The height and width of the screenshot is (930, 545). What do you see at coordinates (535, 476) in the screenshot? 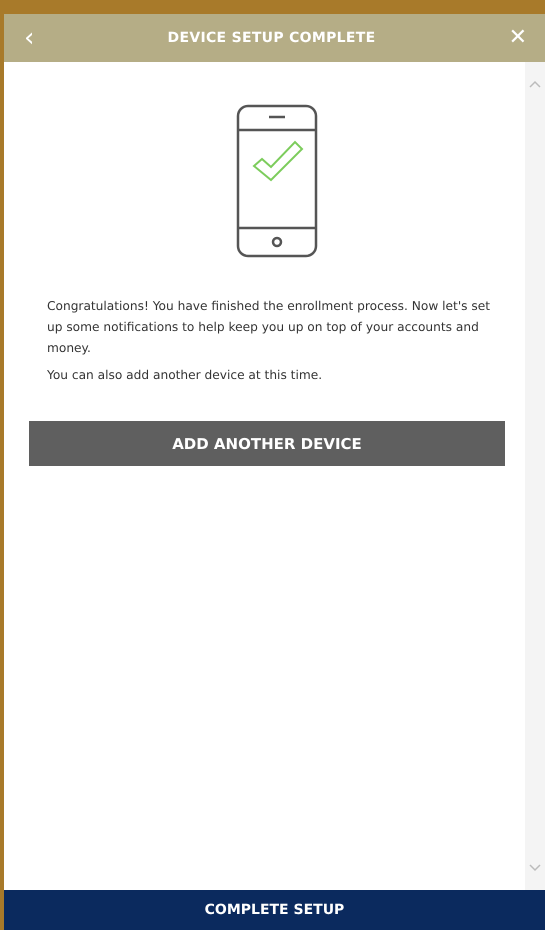
I see `scrollbar` at bounding box center [535, 476].